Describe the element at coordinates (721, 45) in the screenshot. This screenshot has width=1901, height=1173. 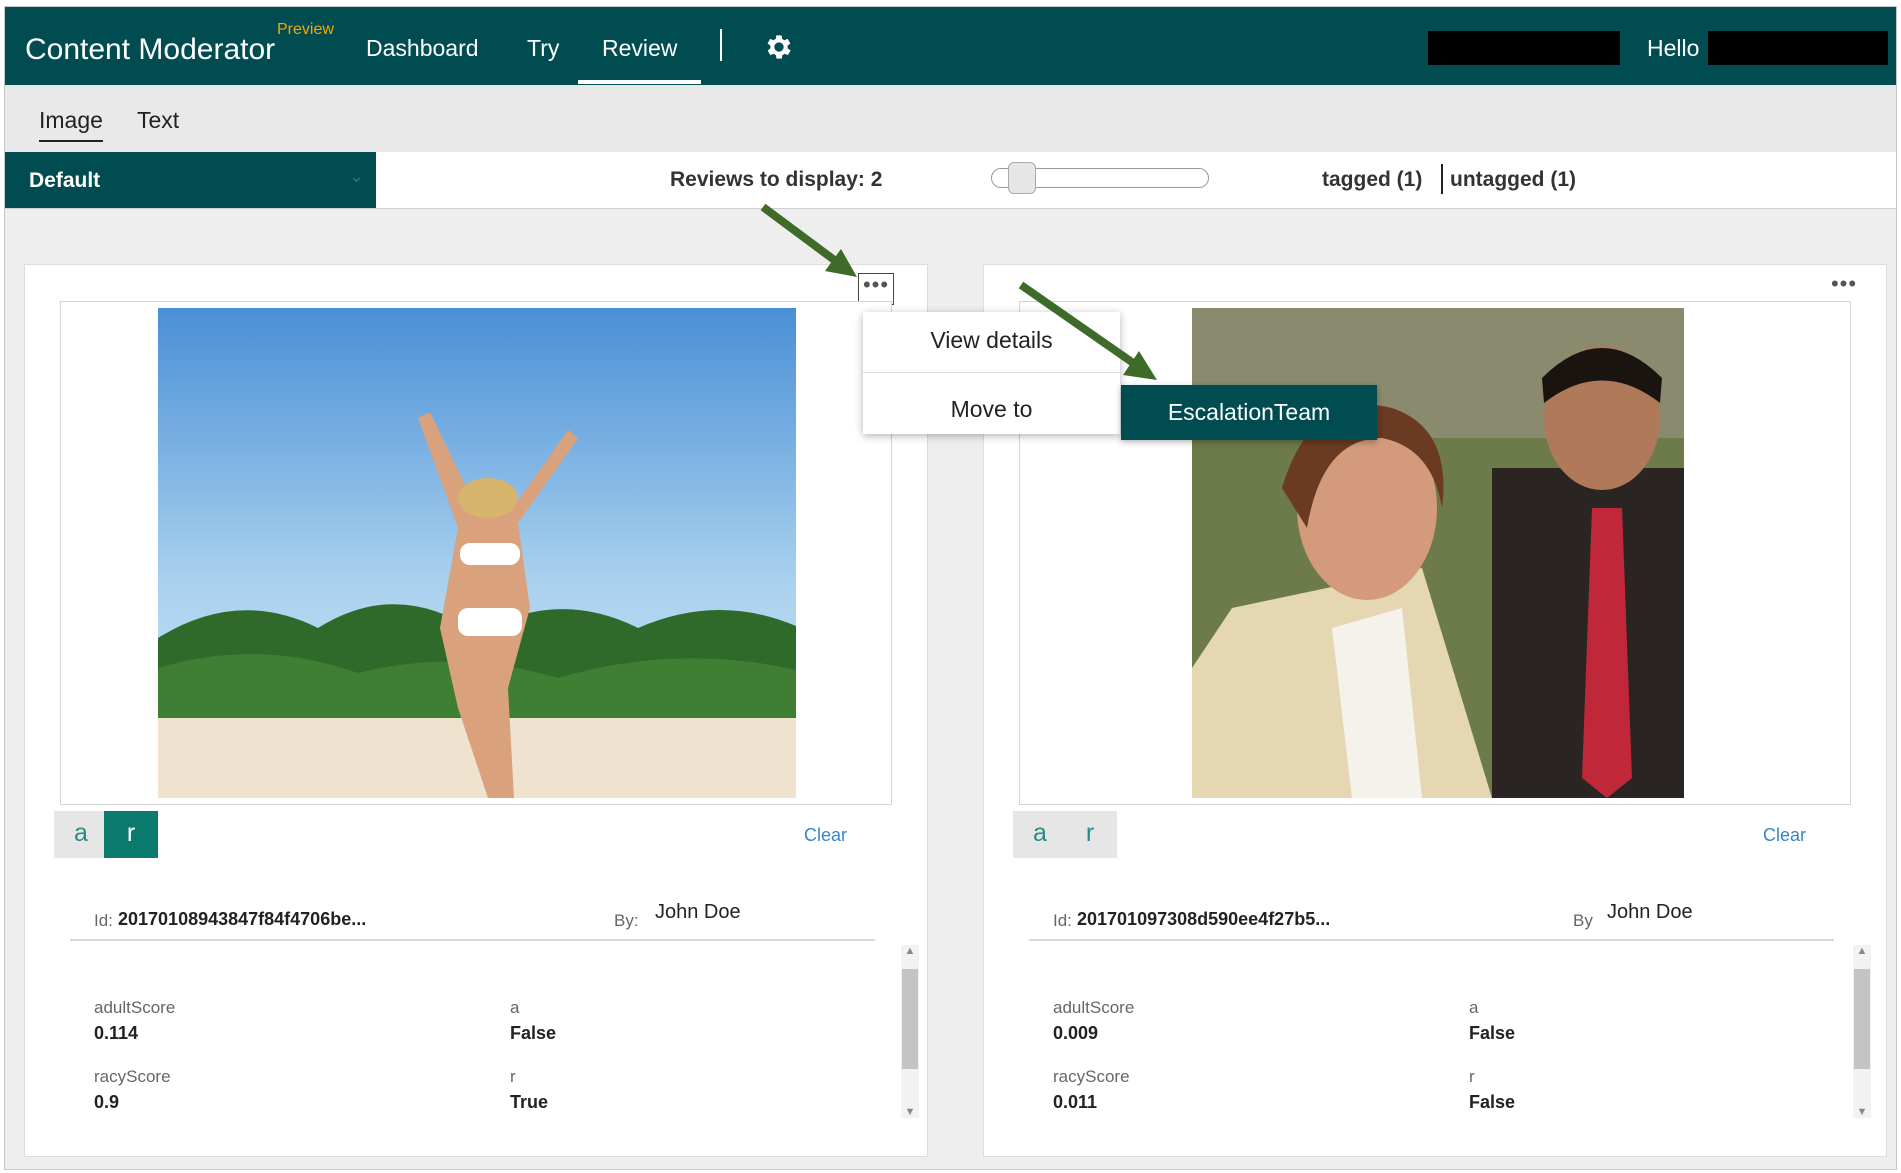
I see `nav-separator` at that location.